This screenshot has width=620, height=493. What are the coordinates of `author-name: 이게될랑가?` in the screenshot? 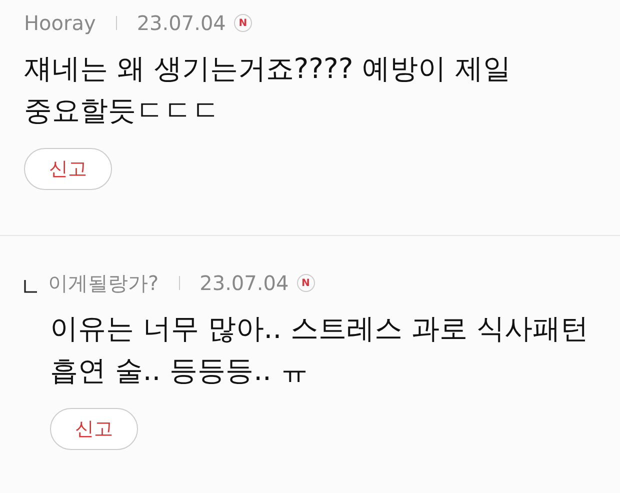 It's located at (103, 283).